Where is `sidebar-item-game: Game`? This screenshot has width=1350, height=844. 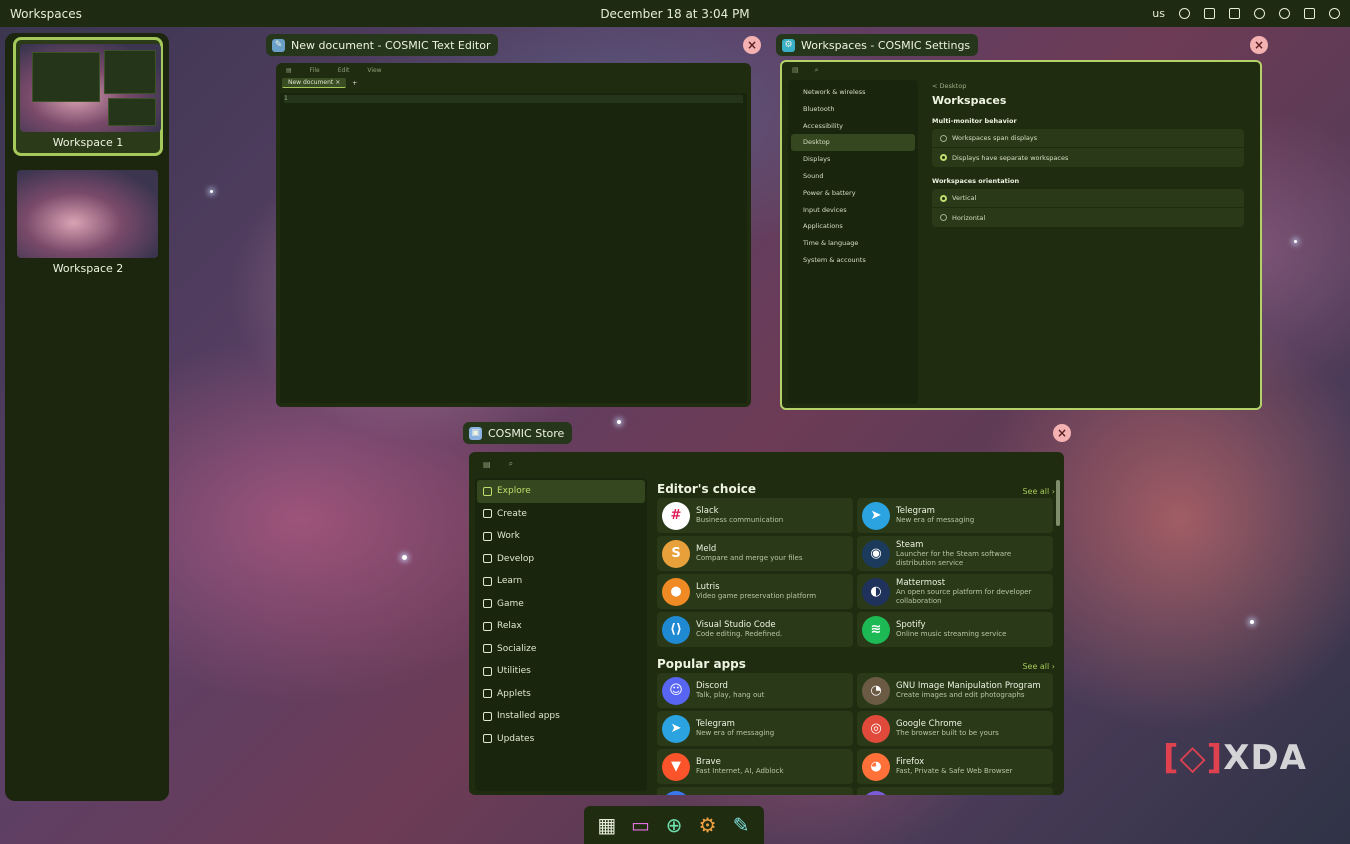
sidebar-item-game: Game is located at coordinates (561, 604).